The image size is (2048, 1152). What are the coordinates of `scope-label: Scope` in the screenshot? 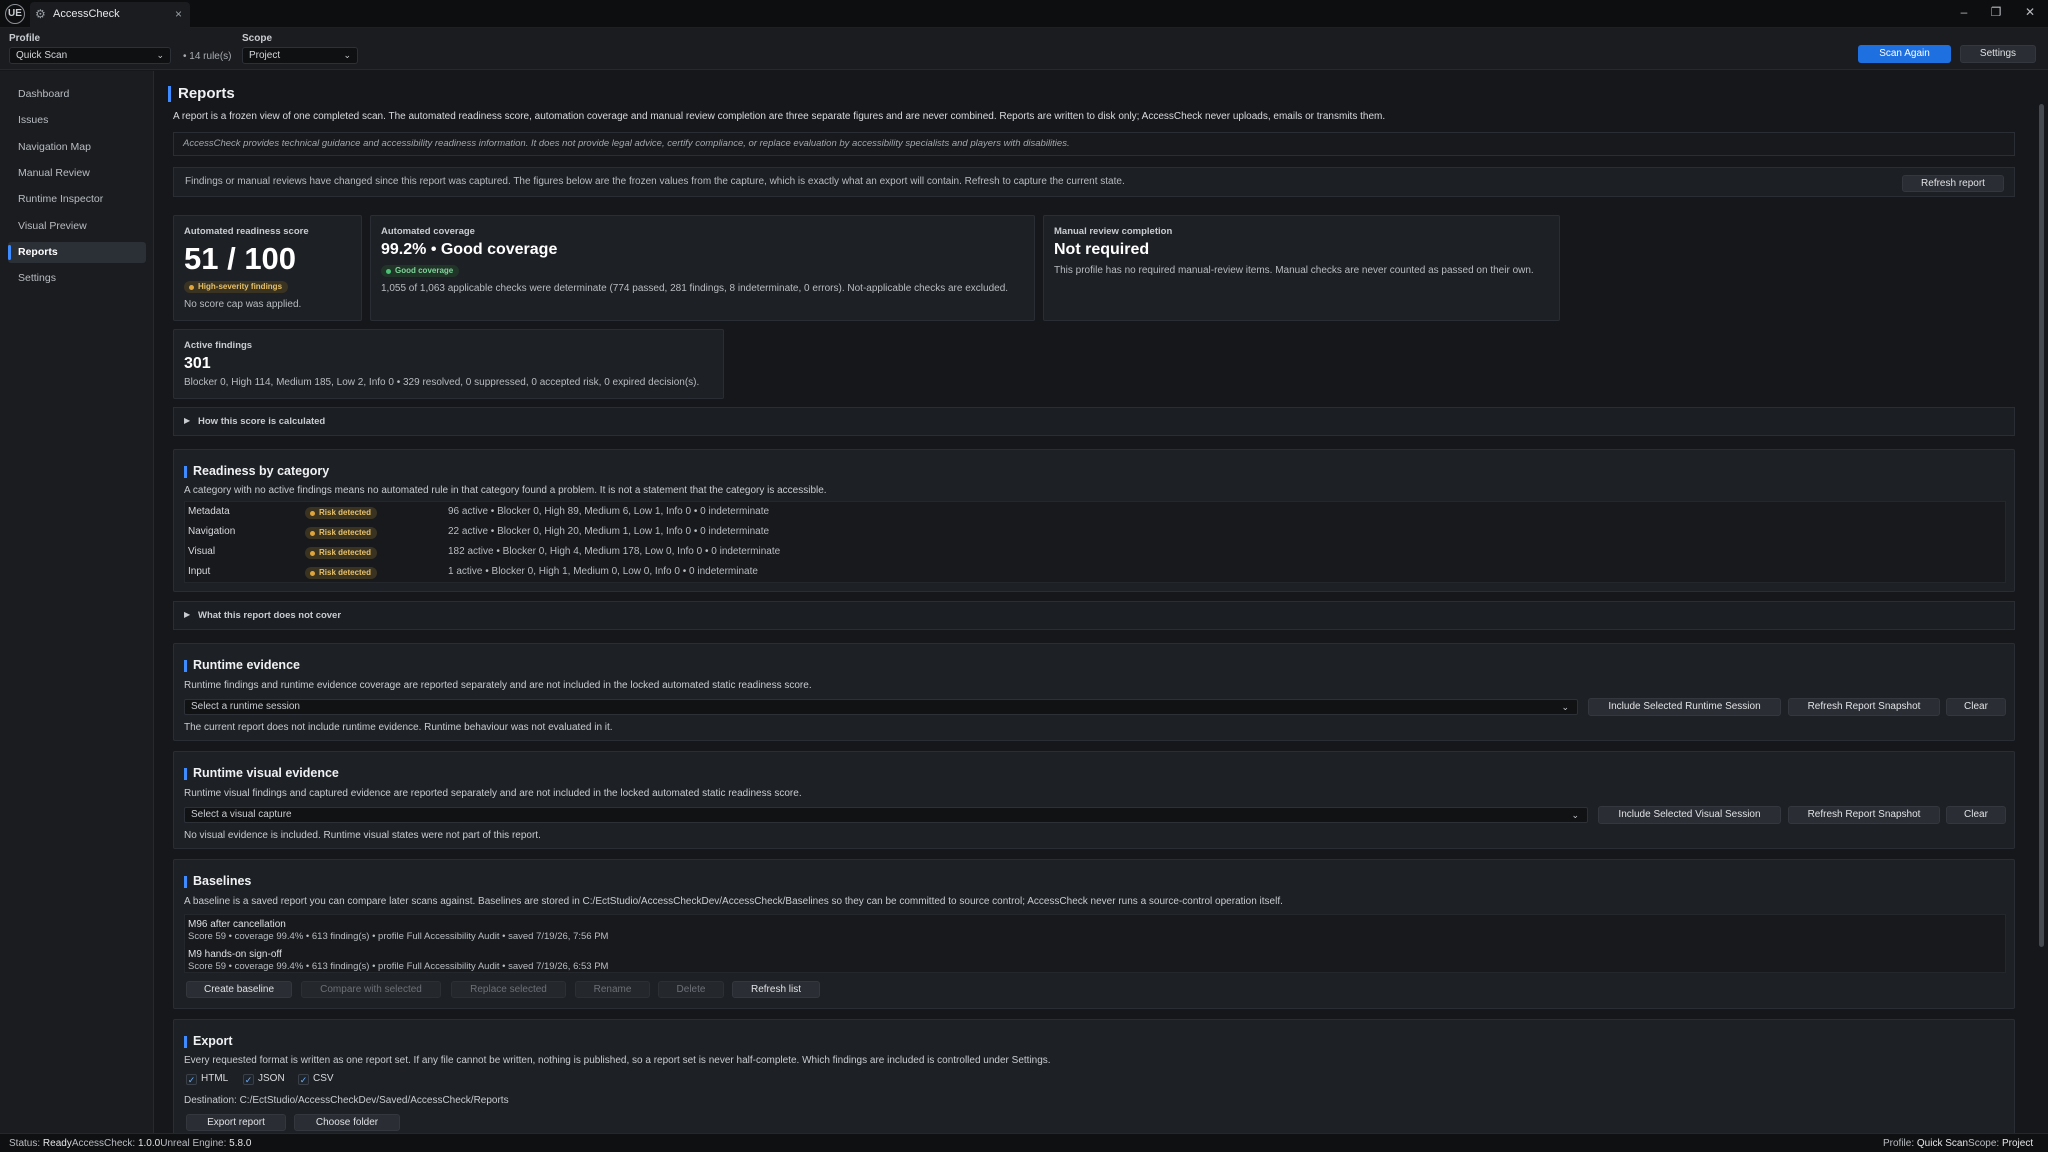 It's located at (257, 38).